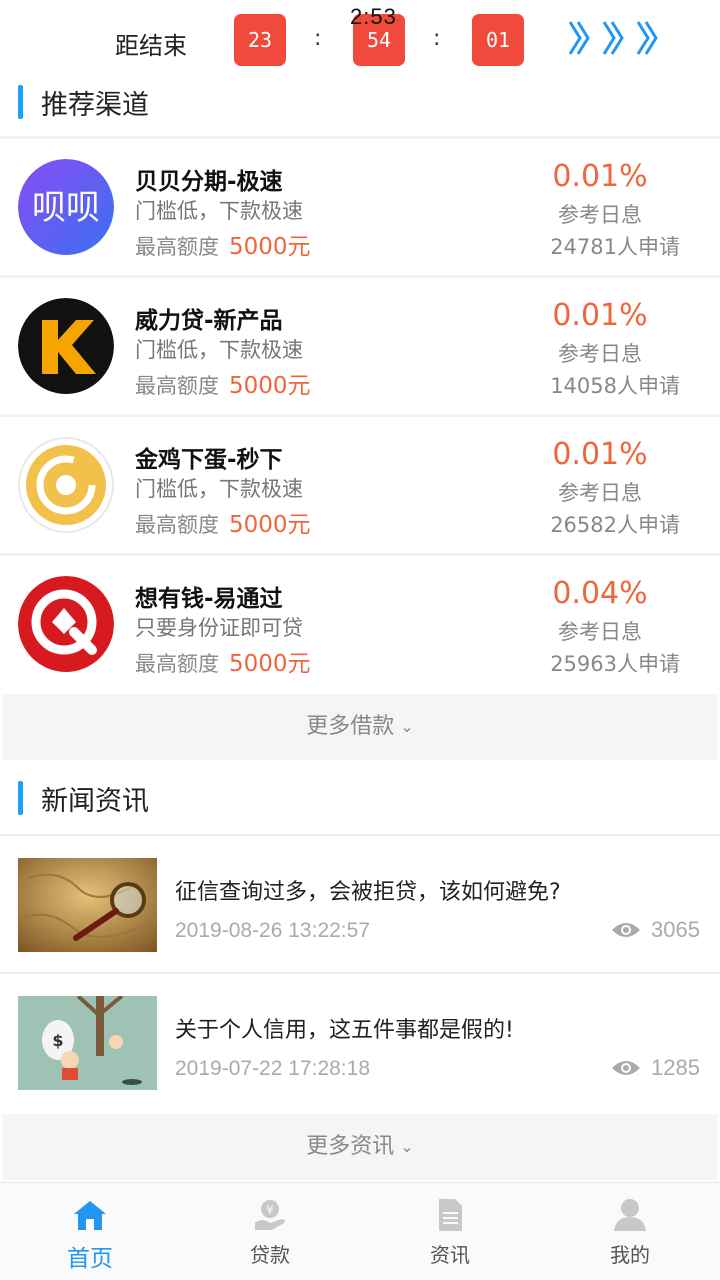  Describe the element at coordinates (66, 346) in the screenshot. I see `weilidai-logo-icon` at that location.